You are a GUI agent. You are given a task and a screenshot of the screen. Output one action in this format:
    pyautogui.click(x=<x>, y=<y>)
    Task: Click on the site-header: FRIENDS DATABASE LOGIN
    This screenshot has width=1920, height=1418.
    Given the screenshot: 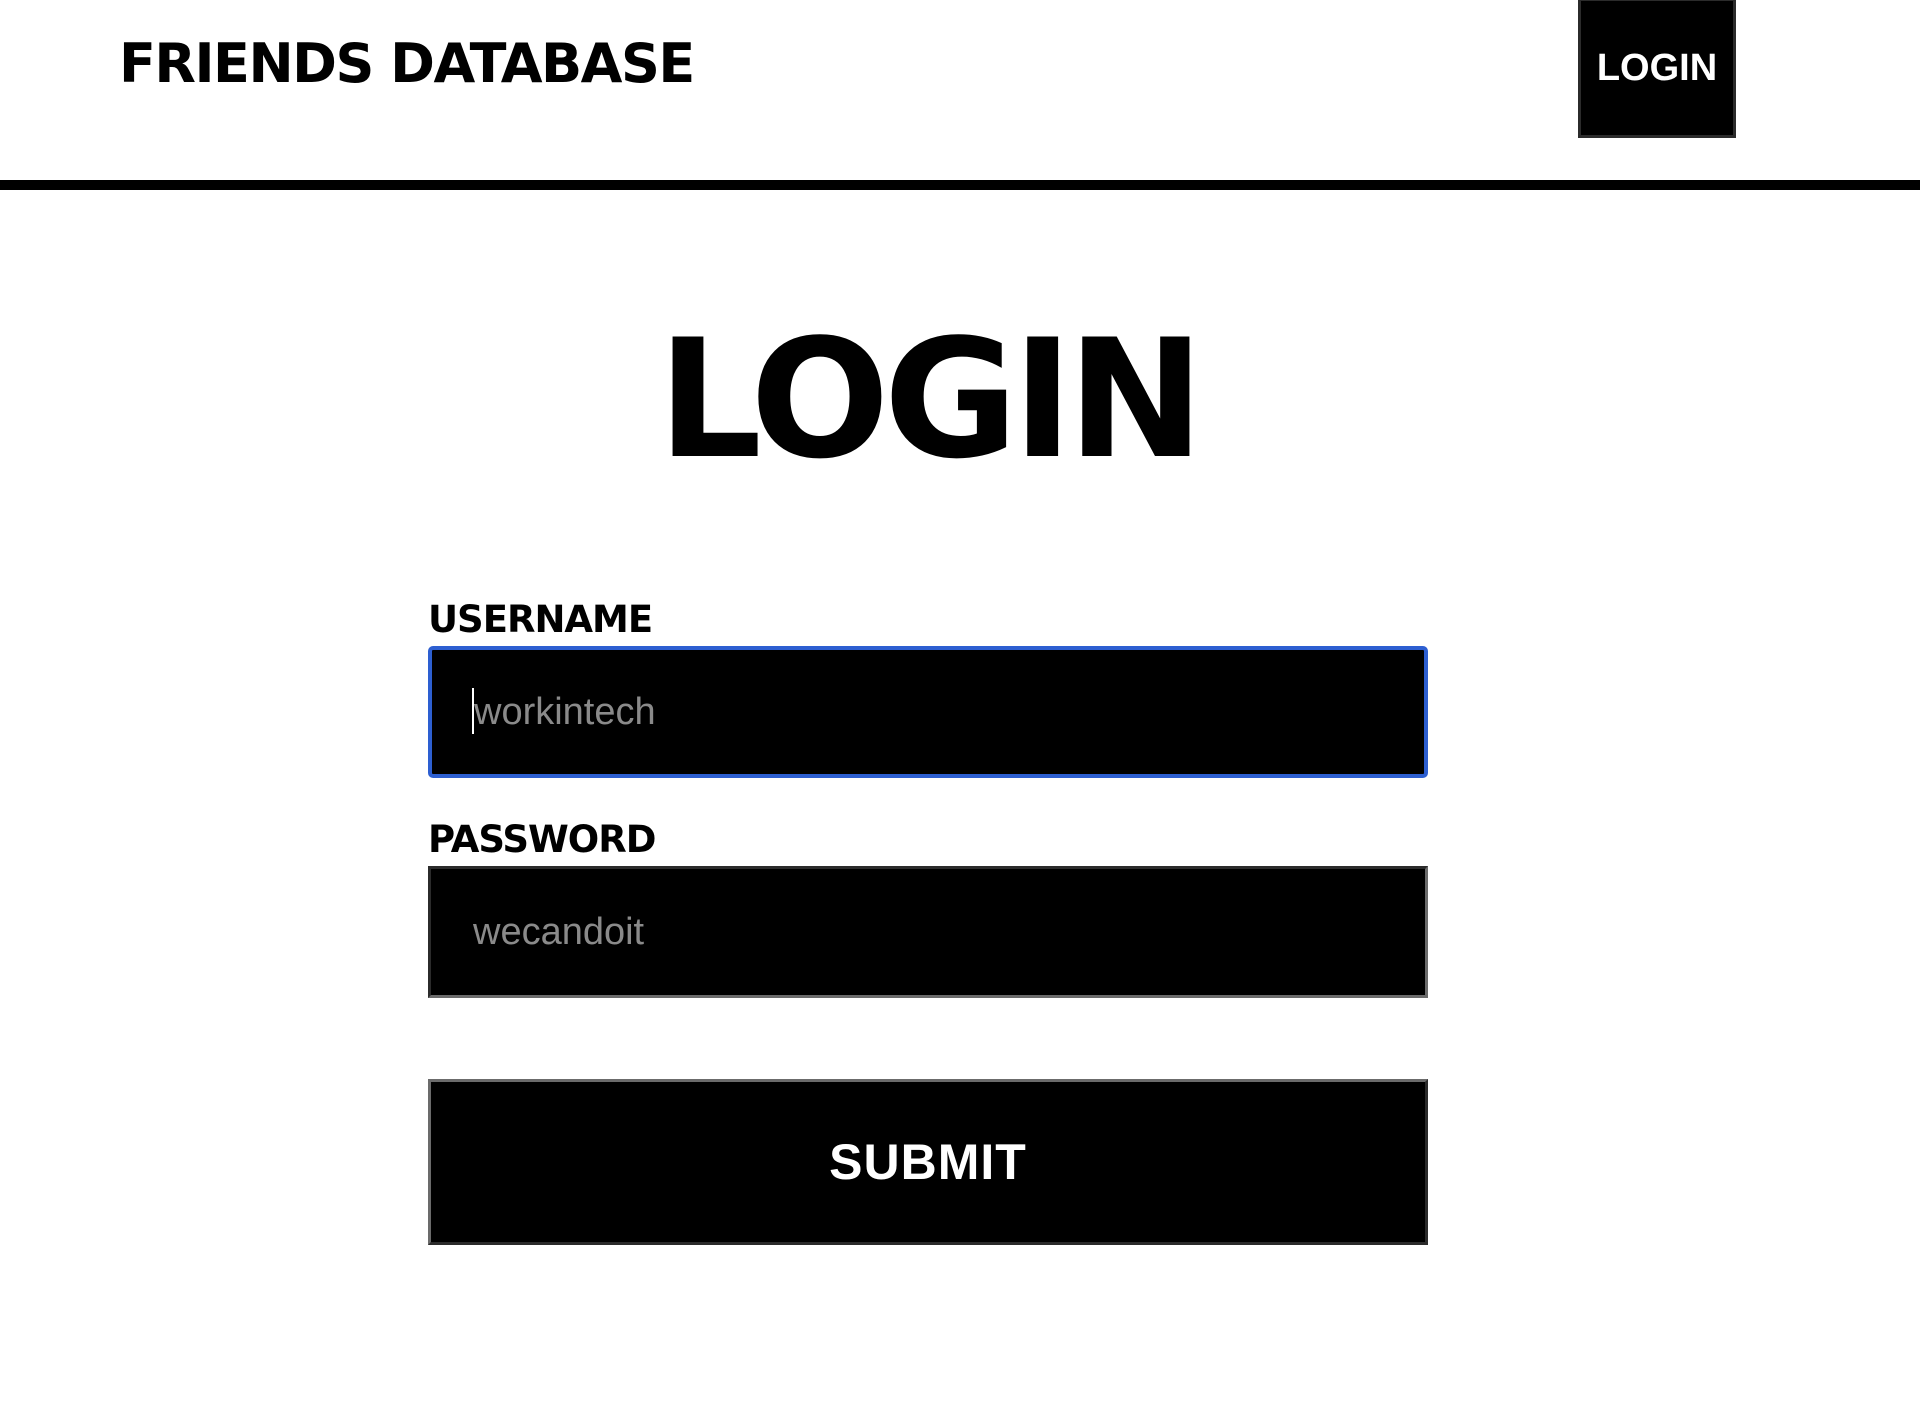 What is the action you would take?
    pyautogui.click(x=960, y=95)
    